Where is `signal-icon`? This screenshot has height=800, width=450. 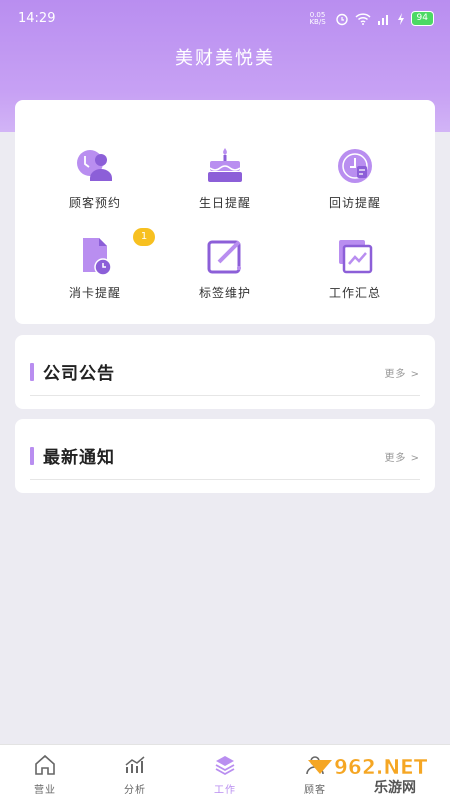
signal-icon is located at coordinates (382, 19).